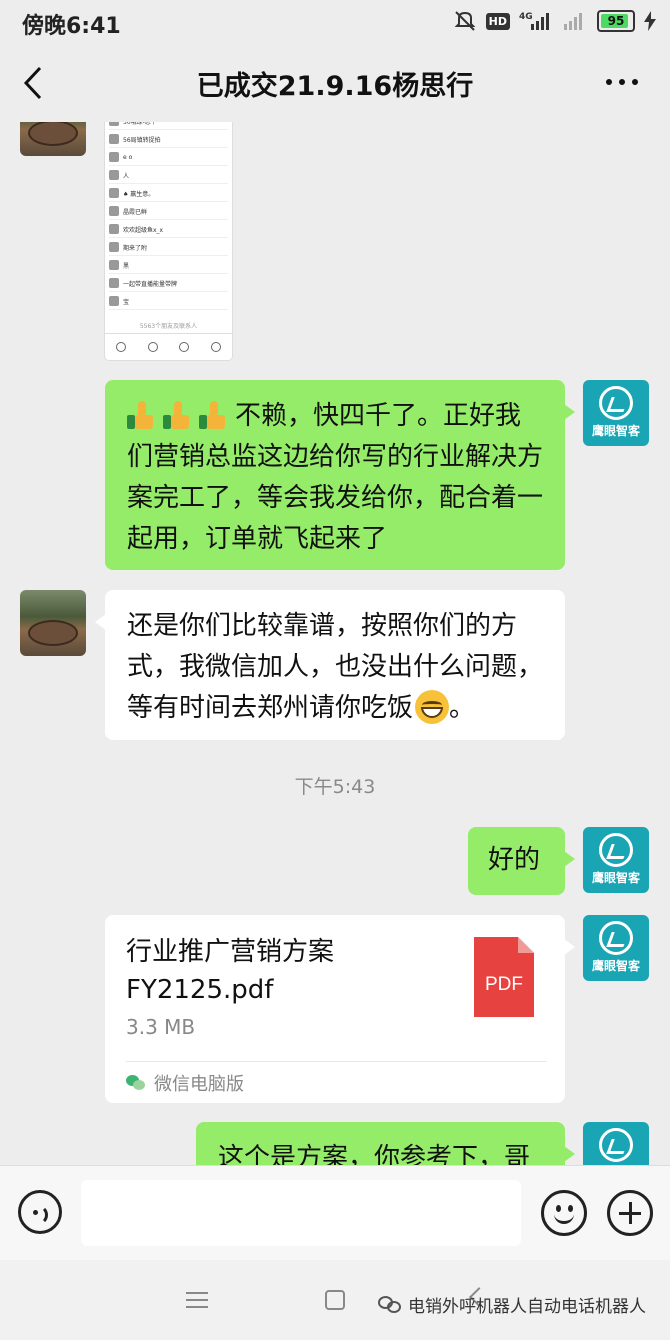  Describe the element at coordinates (168, 211) in the screenshot. I see `image-thumbnail-row: 晶霞已鲜` at that location.